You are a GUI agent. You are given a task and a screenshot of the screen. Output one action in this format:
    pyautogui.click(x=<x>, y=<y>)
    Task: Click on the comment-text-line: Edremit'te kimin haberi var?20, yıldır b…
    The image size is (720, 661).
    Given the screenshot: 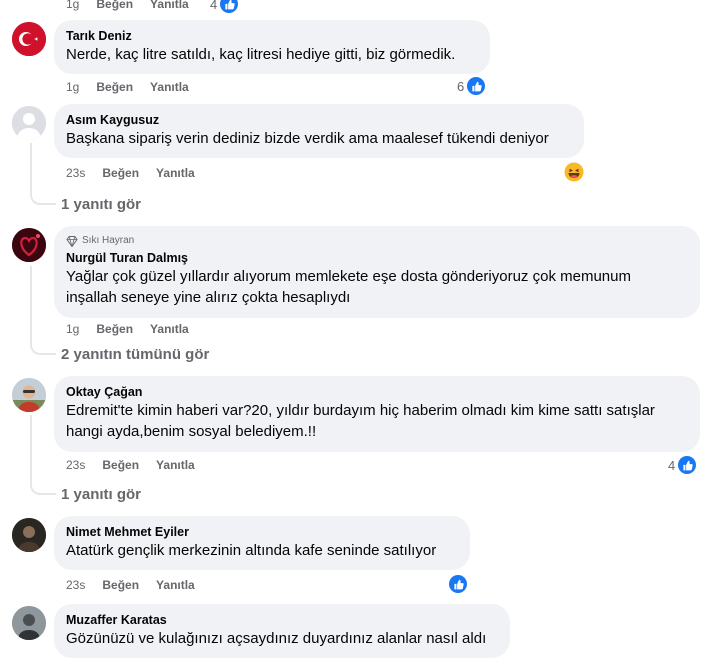 What is the action you would take?
    pyautogui.click(x=360, y=410)
    